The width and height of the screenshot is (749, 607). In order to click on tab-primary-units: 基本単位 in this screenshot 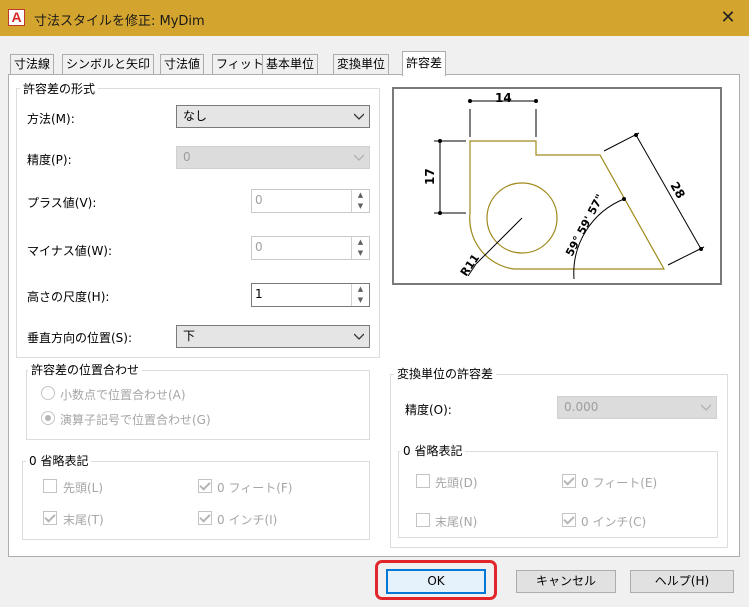, I will do `click(290, 64)`.